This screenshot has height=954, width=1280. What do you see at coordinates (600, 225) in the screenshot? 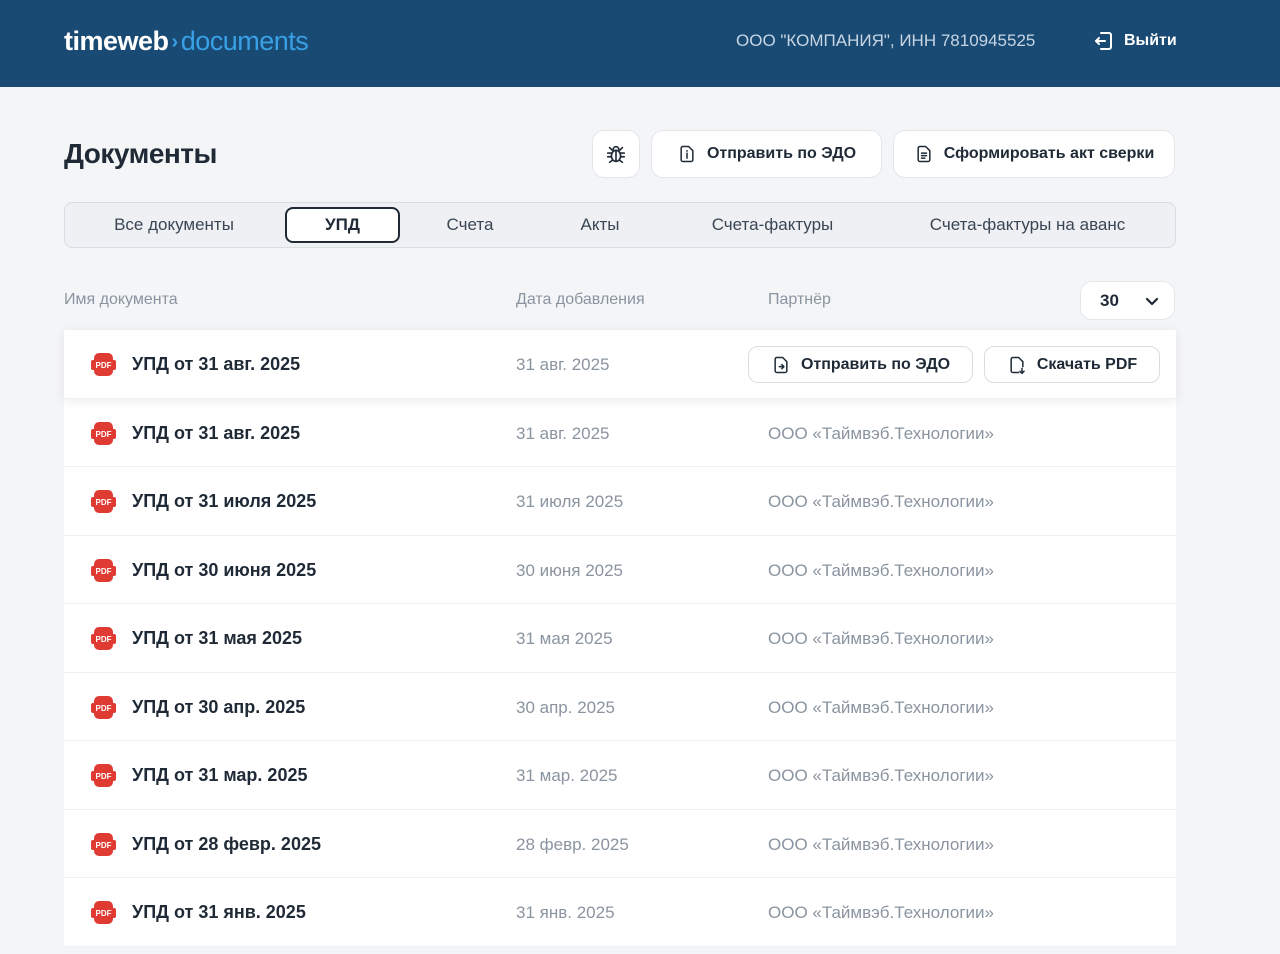
I see `tab-acts: Акты` at bounding box center [600, 225].